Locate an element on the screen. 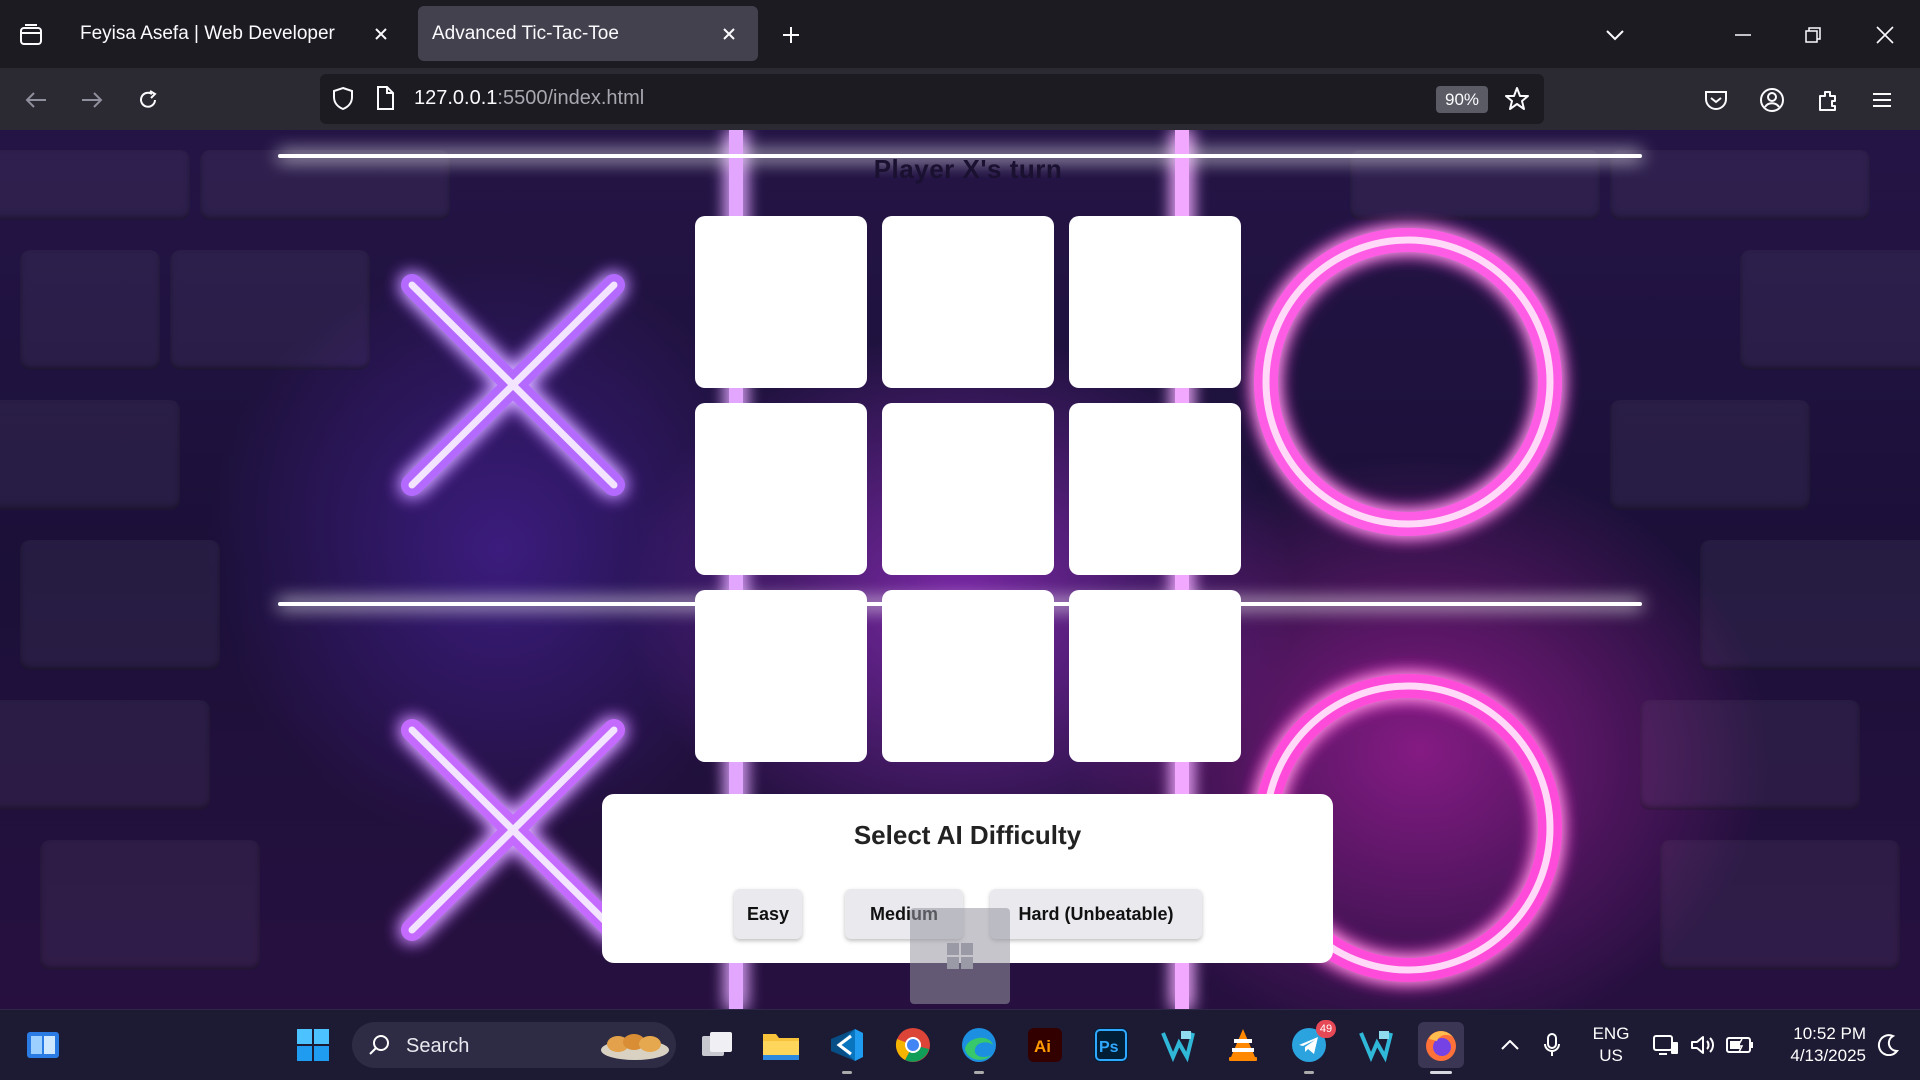 The image size is (1920, 1080). browser-toolbar: 127.0.0.1:5500/index.html 90% is located at coordinates (960, 99).